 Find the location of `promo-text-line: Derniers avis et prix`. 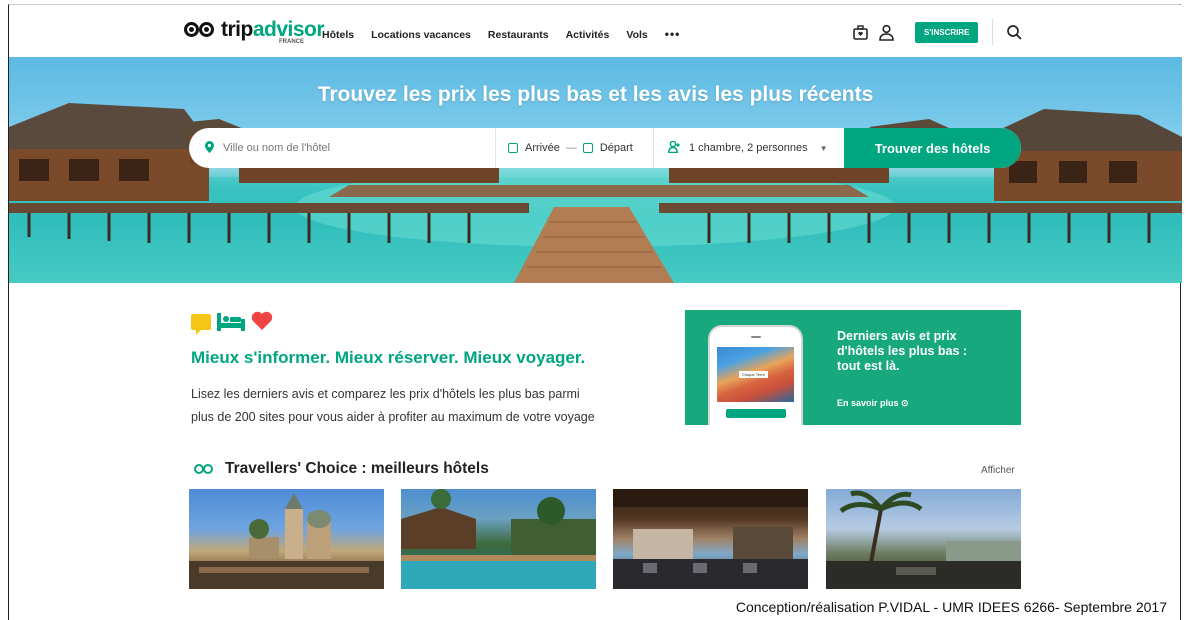

promo-text-line: Derniers avis et prix is located at coordinates (897, 336).